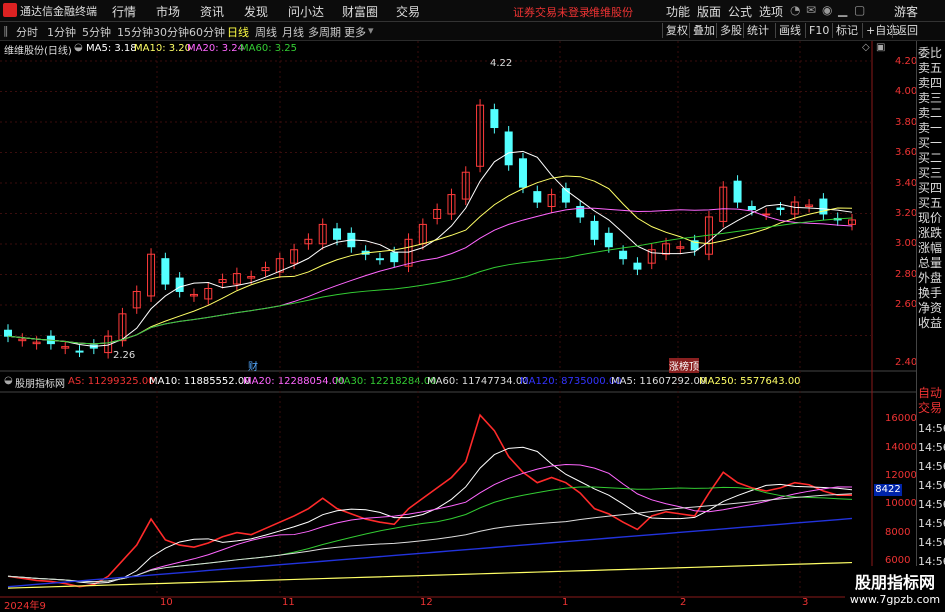 This screenshot has height=612, width=945. Describe the element at coordinates (168, 11) in the screenshot. I see `menu-shichang: 市场` at that location.